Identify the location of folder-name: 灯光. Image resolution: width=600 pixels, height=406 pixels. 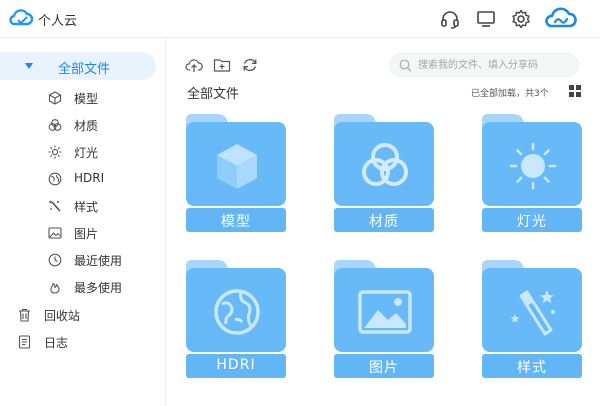
(532, 222).